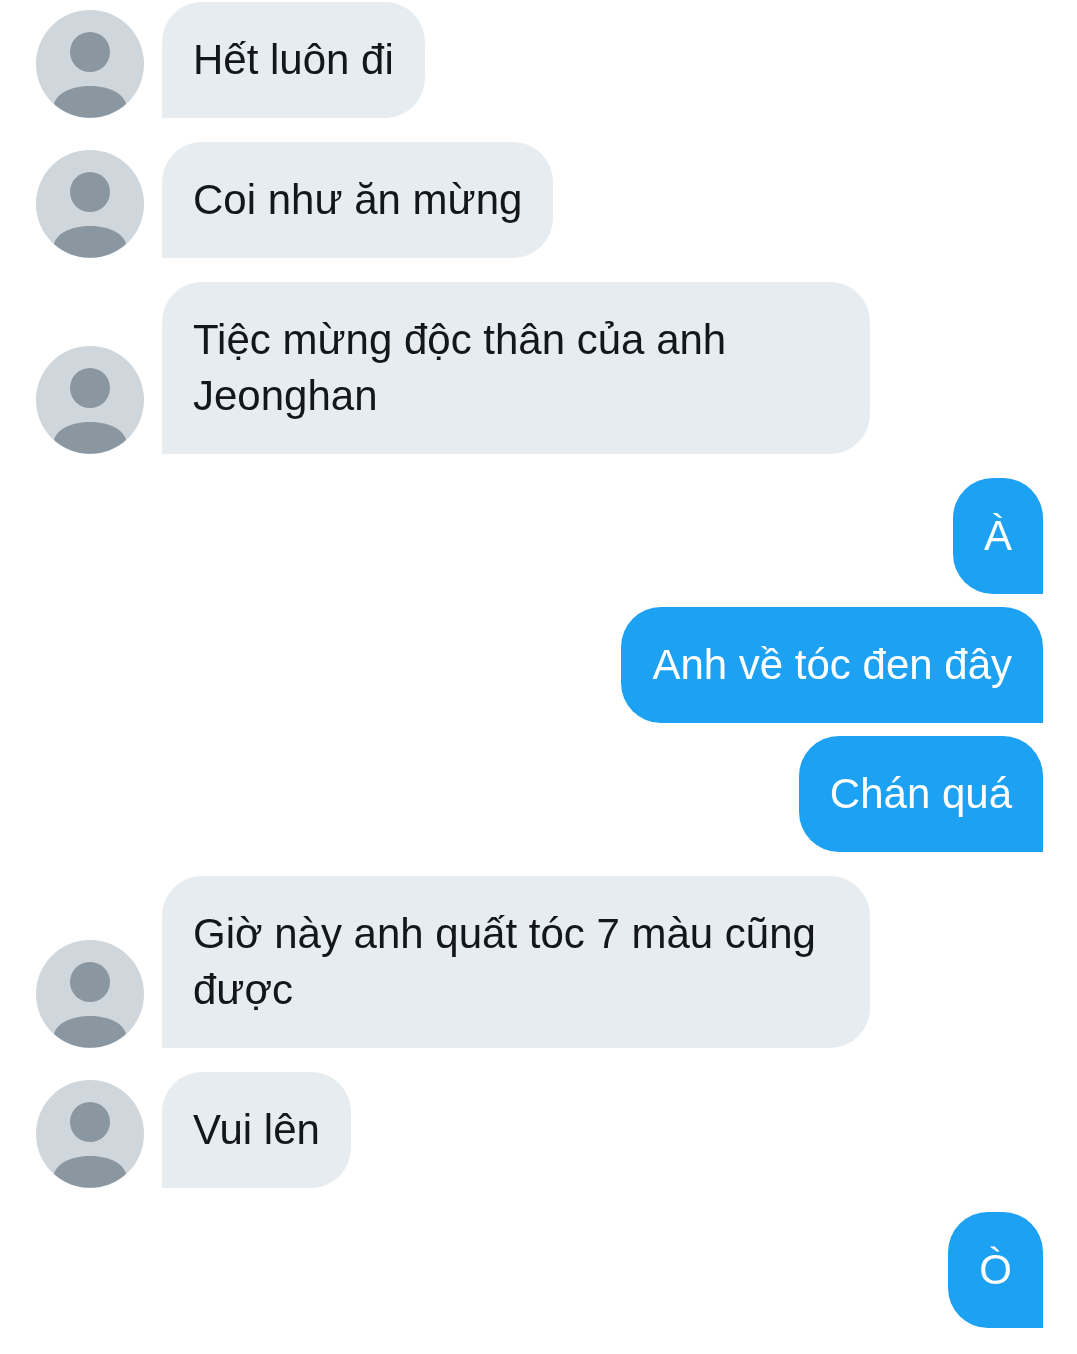 Image resolution: width=1077 pixels, height=1354 pixels. I want to click on message-bubble: À, so click(998, 536).